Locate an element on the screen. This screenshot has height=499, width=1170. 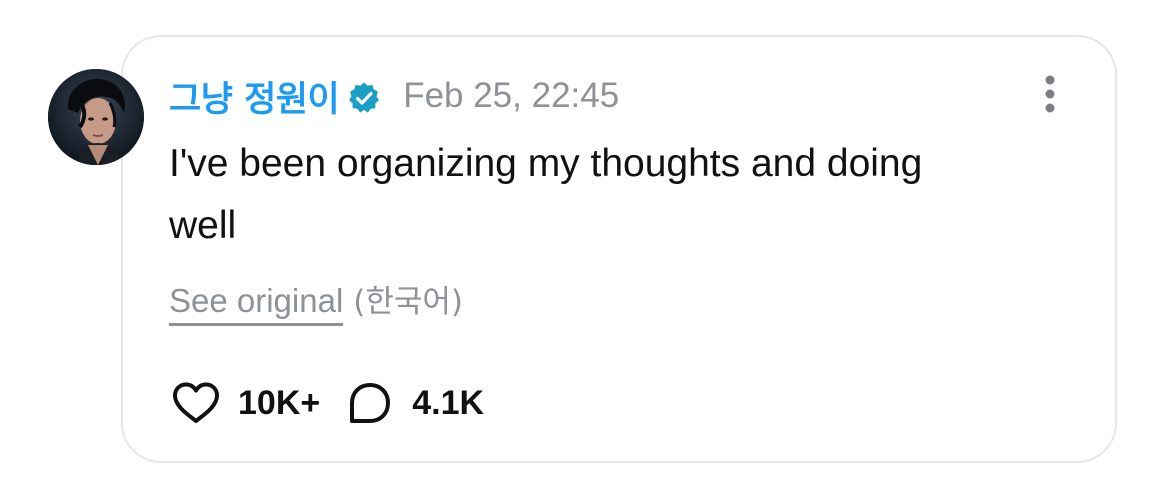
comment-button: 4.1K is located at coordinates (414, 403).